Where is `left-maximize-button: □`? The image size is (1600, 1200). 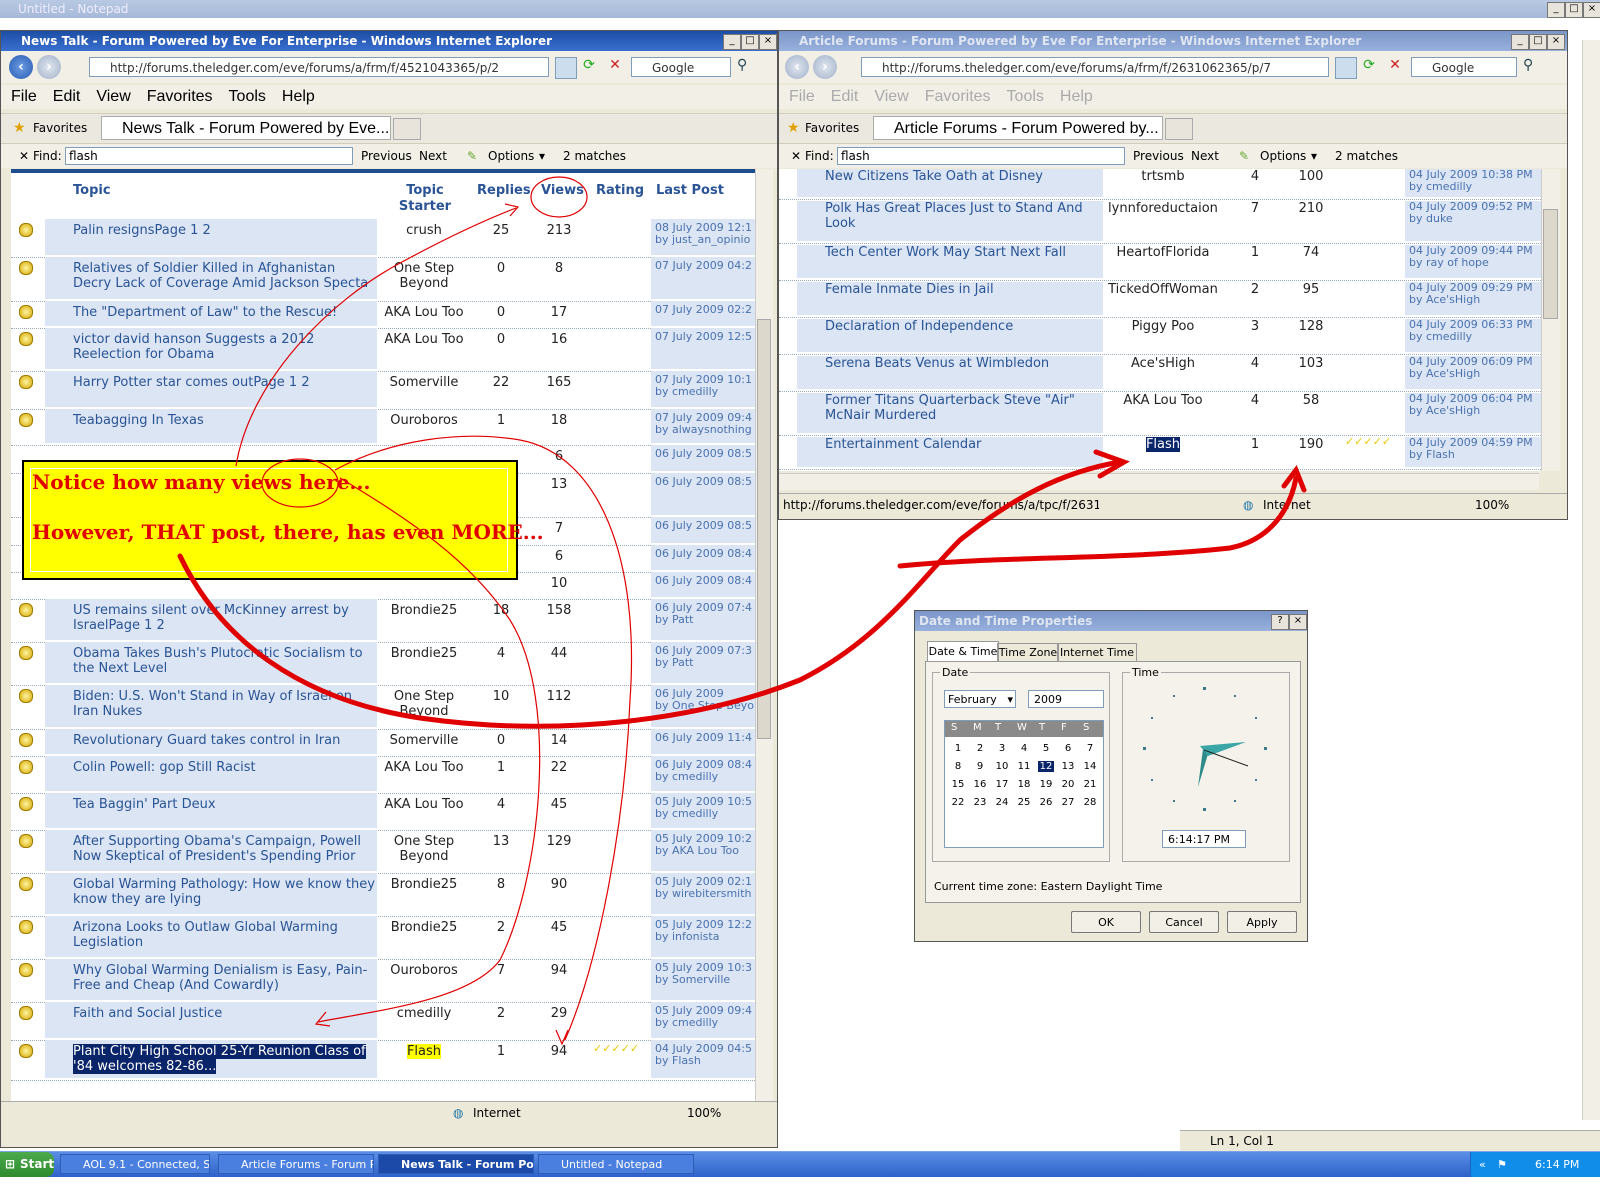
left-maximize-button: □ is located at coordinates (750, 42).